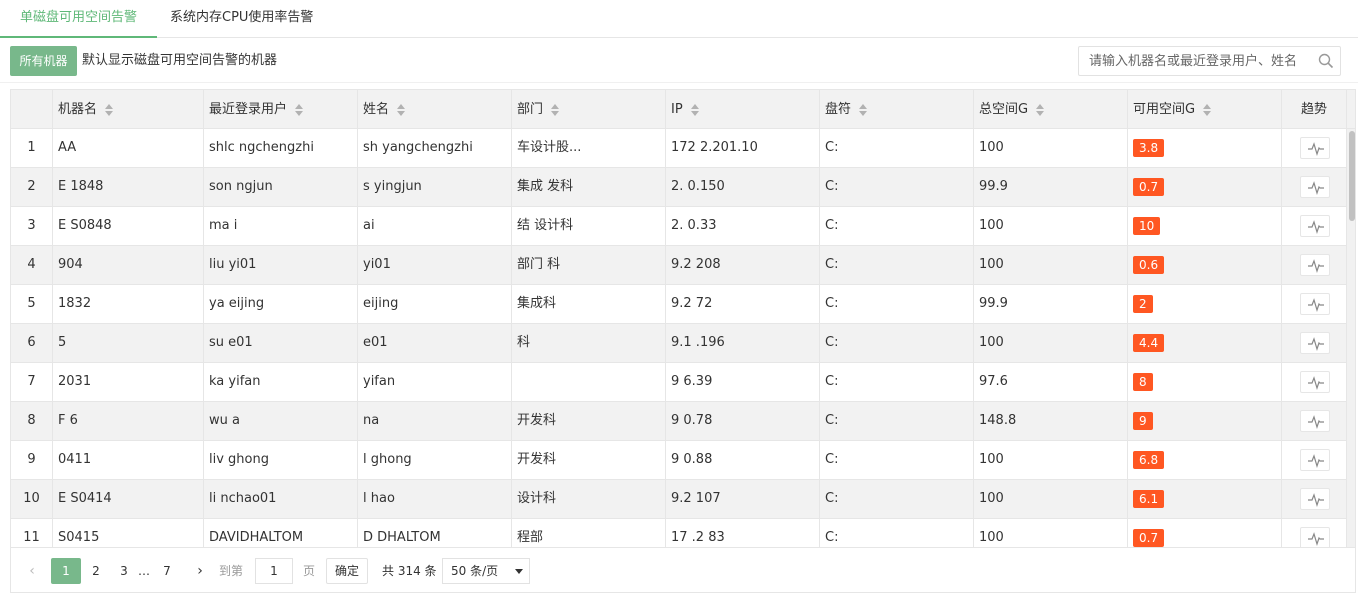  I want to click on free-space-badge: 3.8, so click(1149, 147).